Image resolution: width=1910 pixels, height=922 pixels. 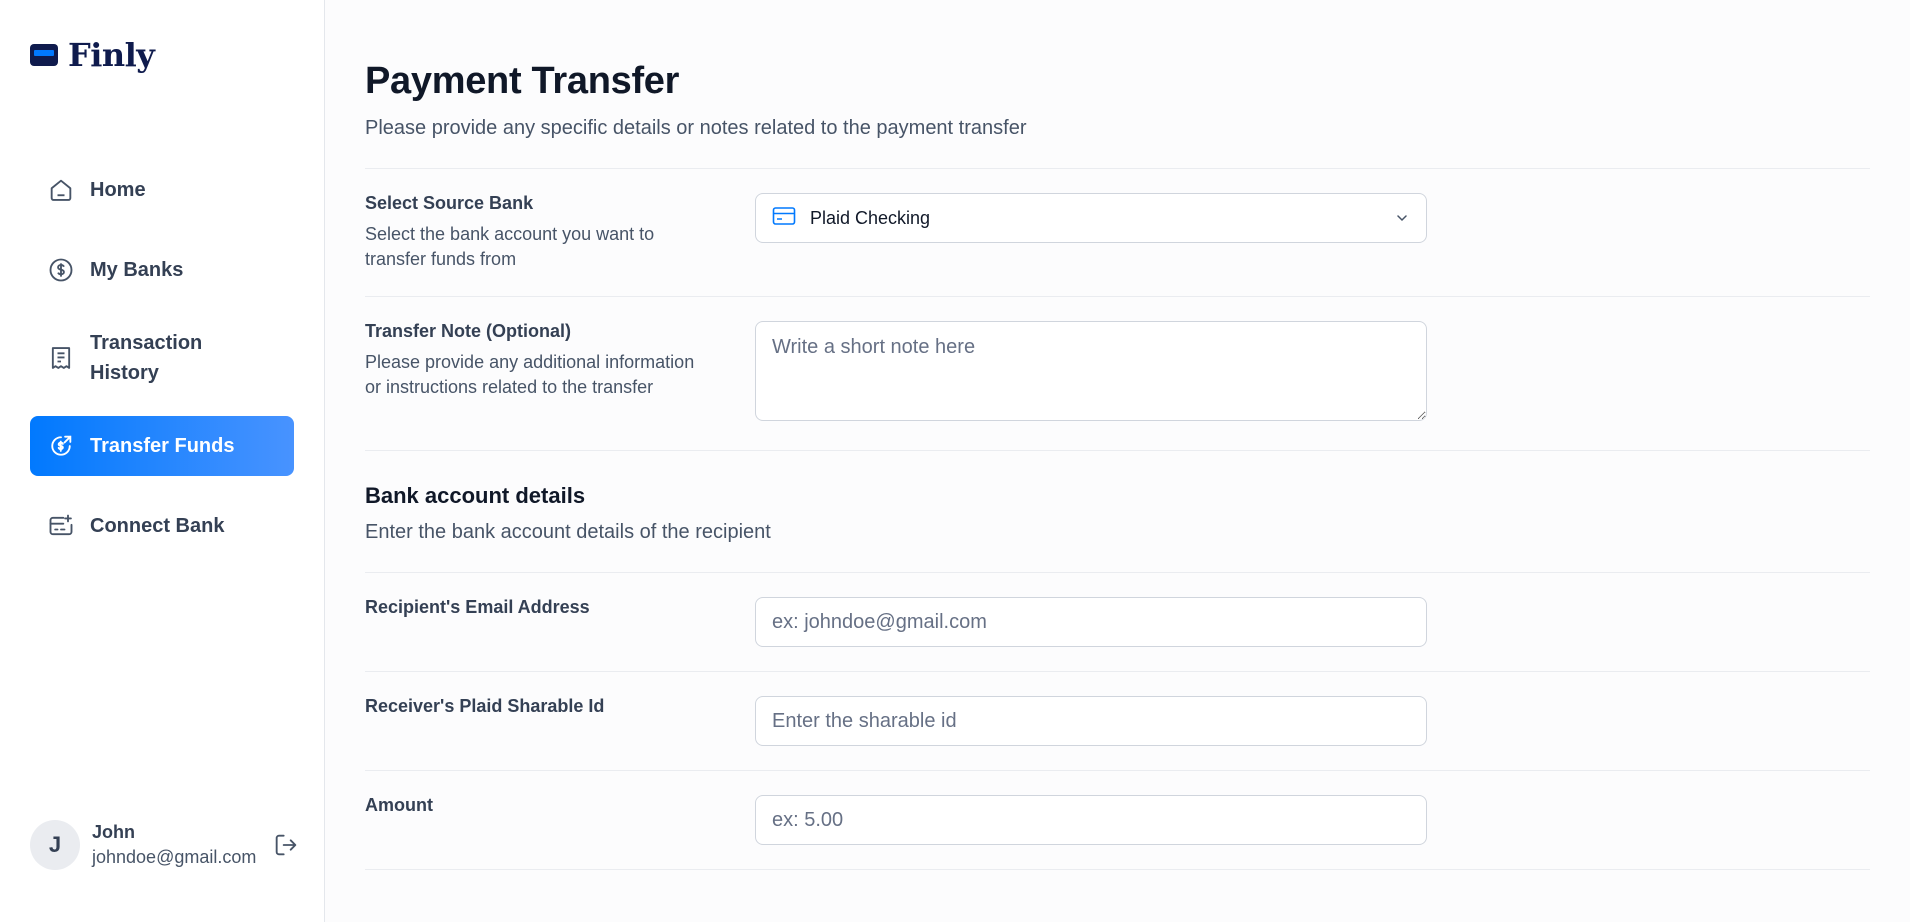 I want to click on source-bank-select: Plaid Checking, so click(x=1091, y=218).